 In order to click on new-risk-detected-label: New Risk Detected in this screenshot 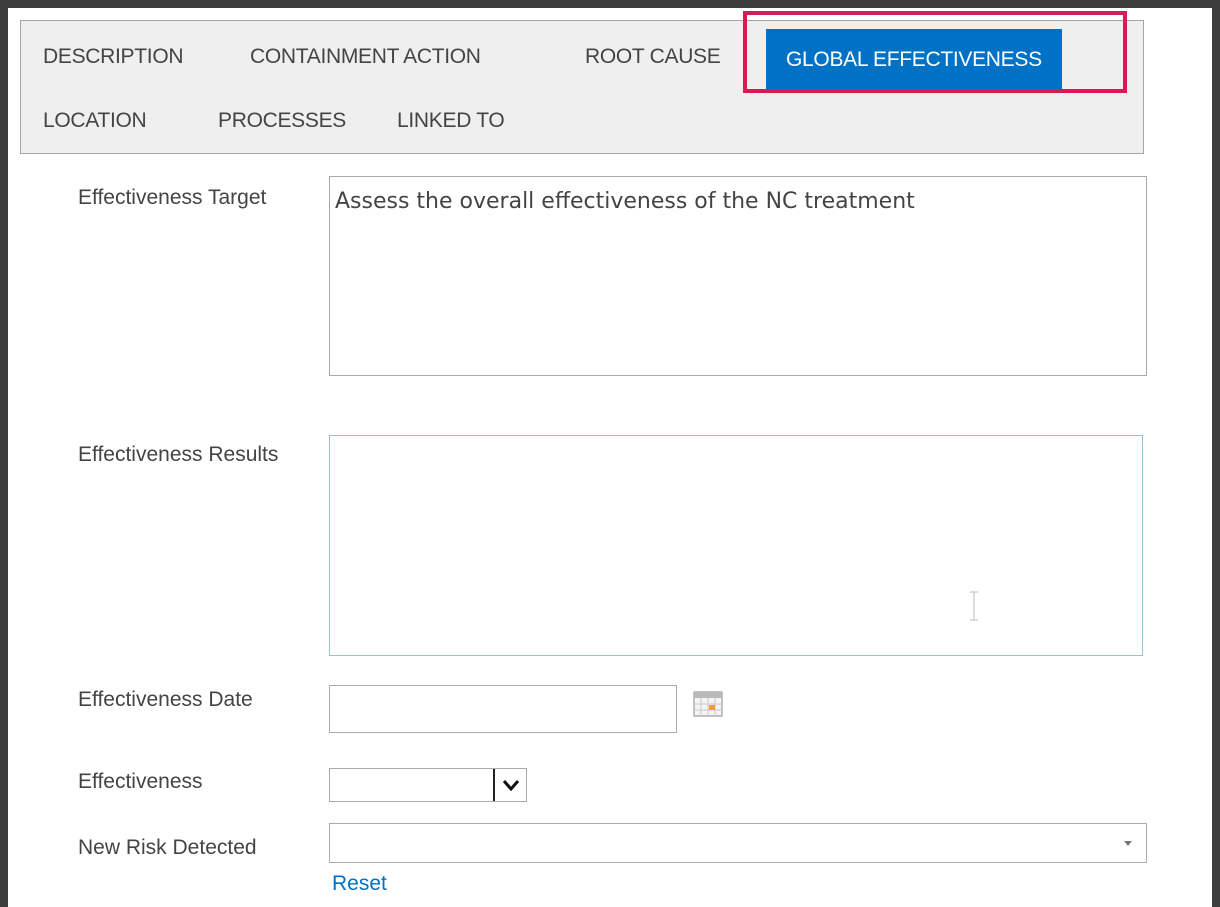, I will do `click(167, 847)`.